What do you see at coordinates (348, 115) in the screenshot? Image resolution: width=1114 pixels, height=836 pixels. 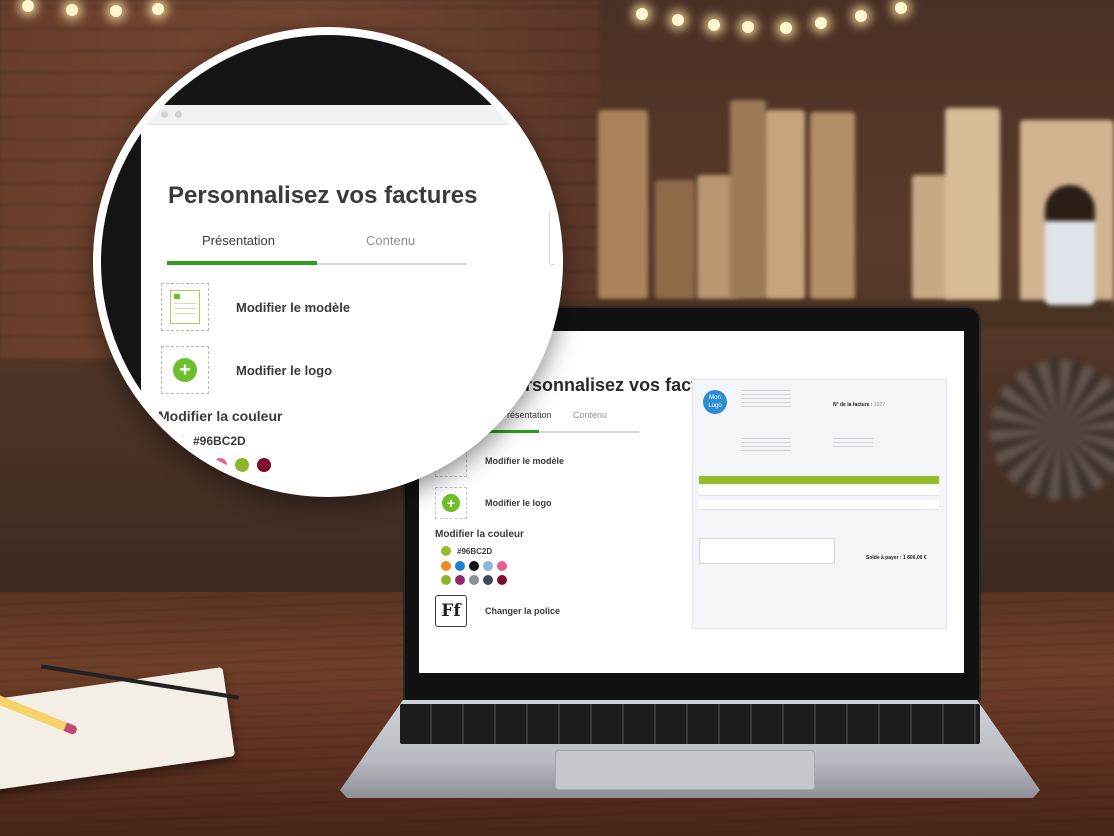 I see `window-titlebar` at bounding box center [348, 115].